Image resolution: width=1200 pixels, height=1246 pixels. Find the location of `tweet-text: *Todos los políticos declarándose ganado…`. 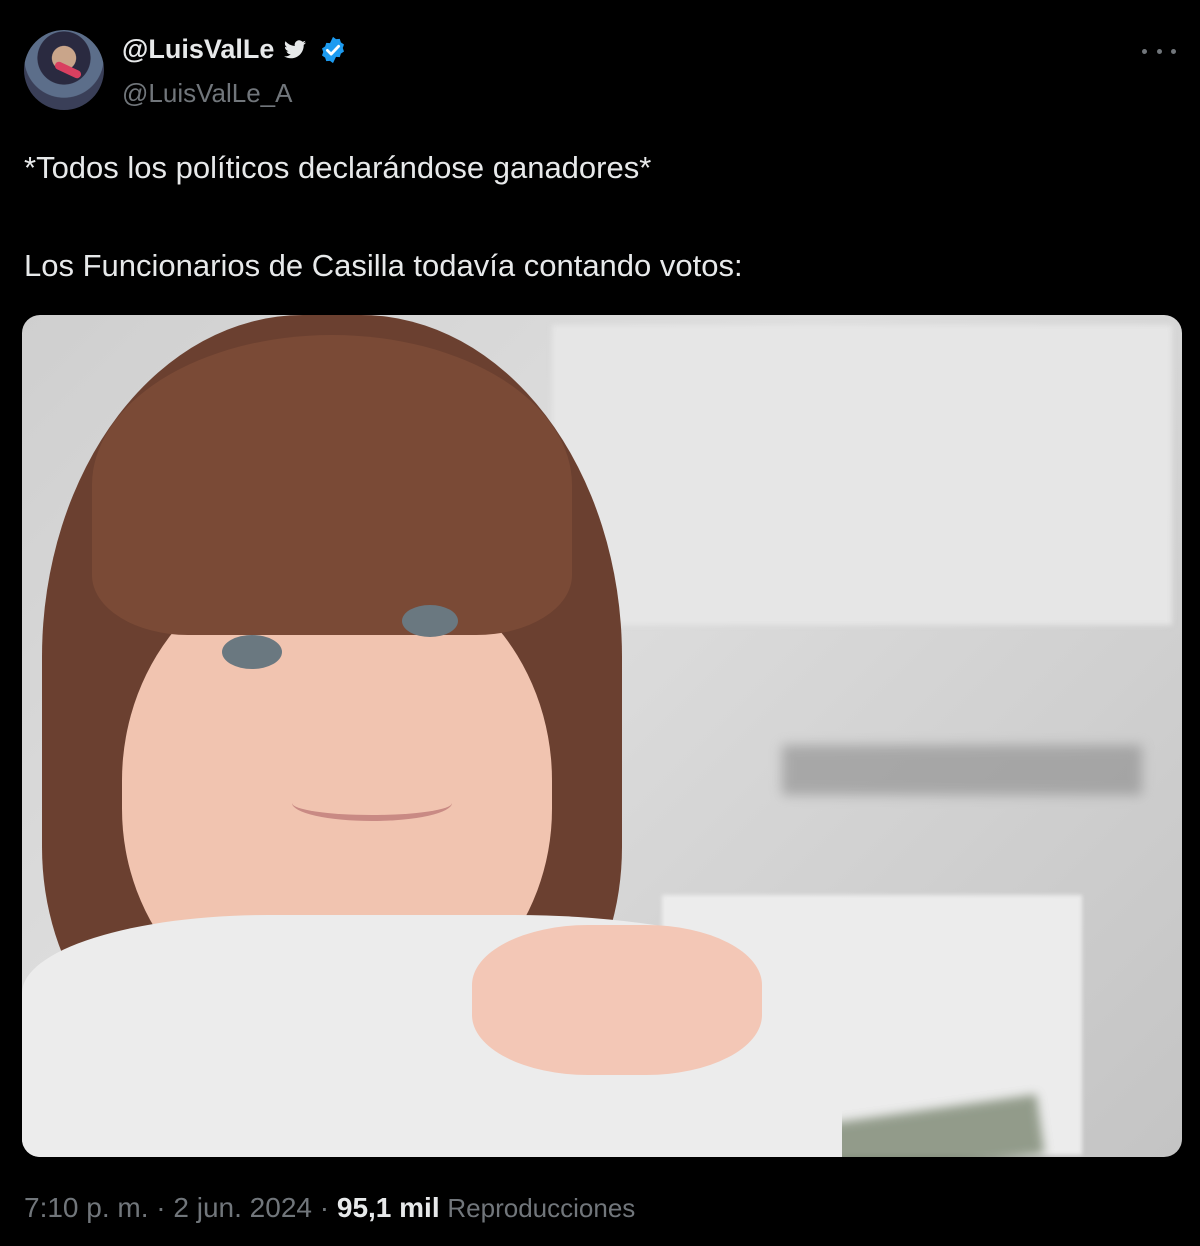

tweet-text: *Todos los políticos declarándose ganado… is located at coordinates (599, 217).